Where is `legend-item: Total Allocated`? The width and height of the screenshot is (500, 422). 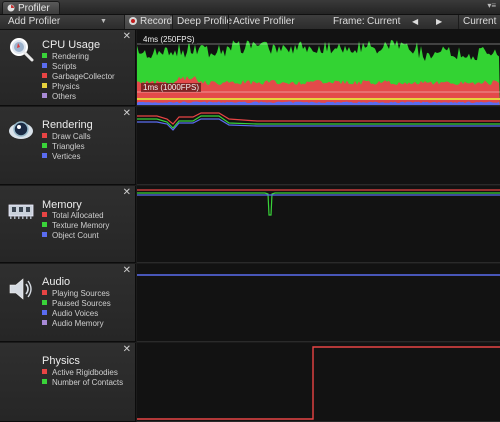
legend-item: Total Allocated is located at coordinates (75, 216).